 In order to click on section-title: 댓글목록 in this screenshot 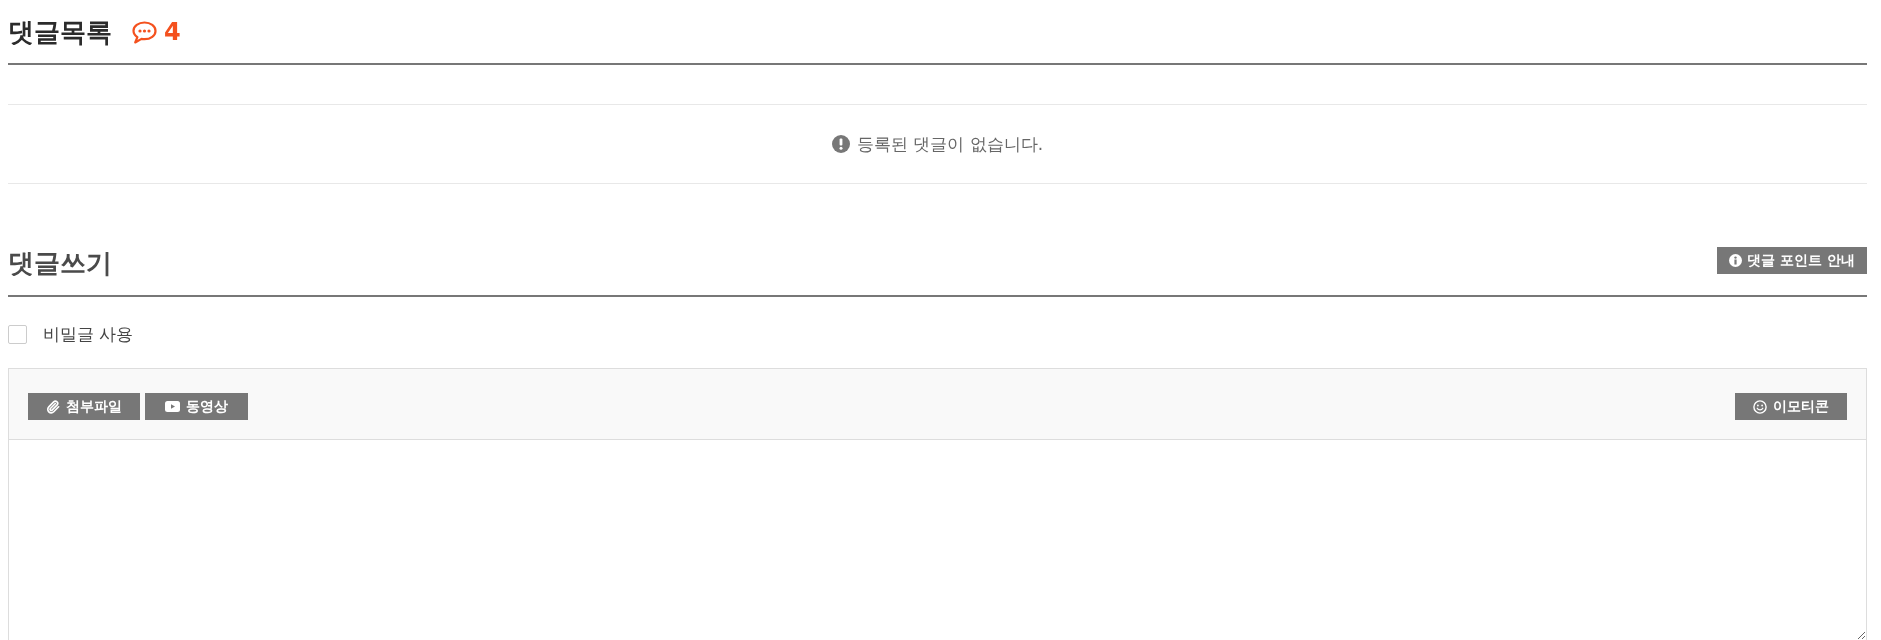, I will do `click(60, 32)`.